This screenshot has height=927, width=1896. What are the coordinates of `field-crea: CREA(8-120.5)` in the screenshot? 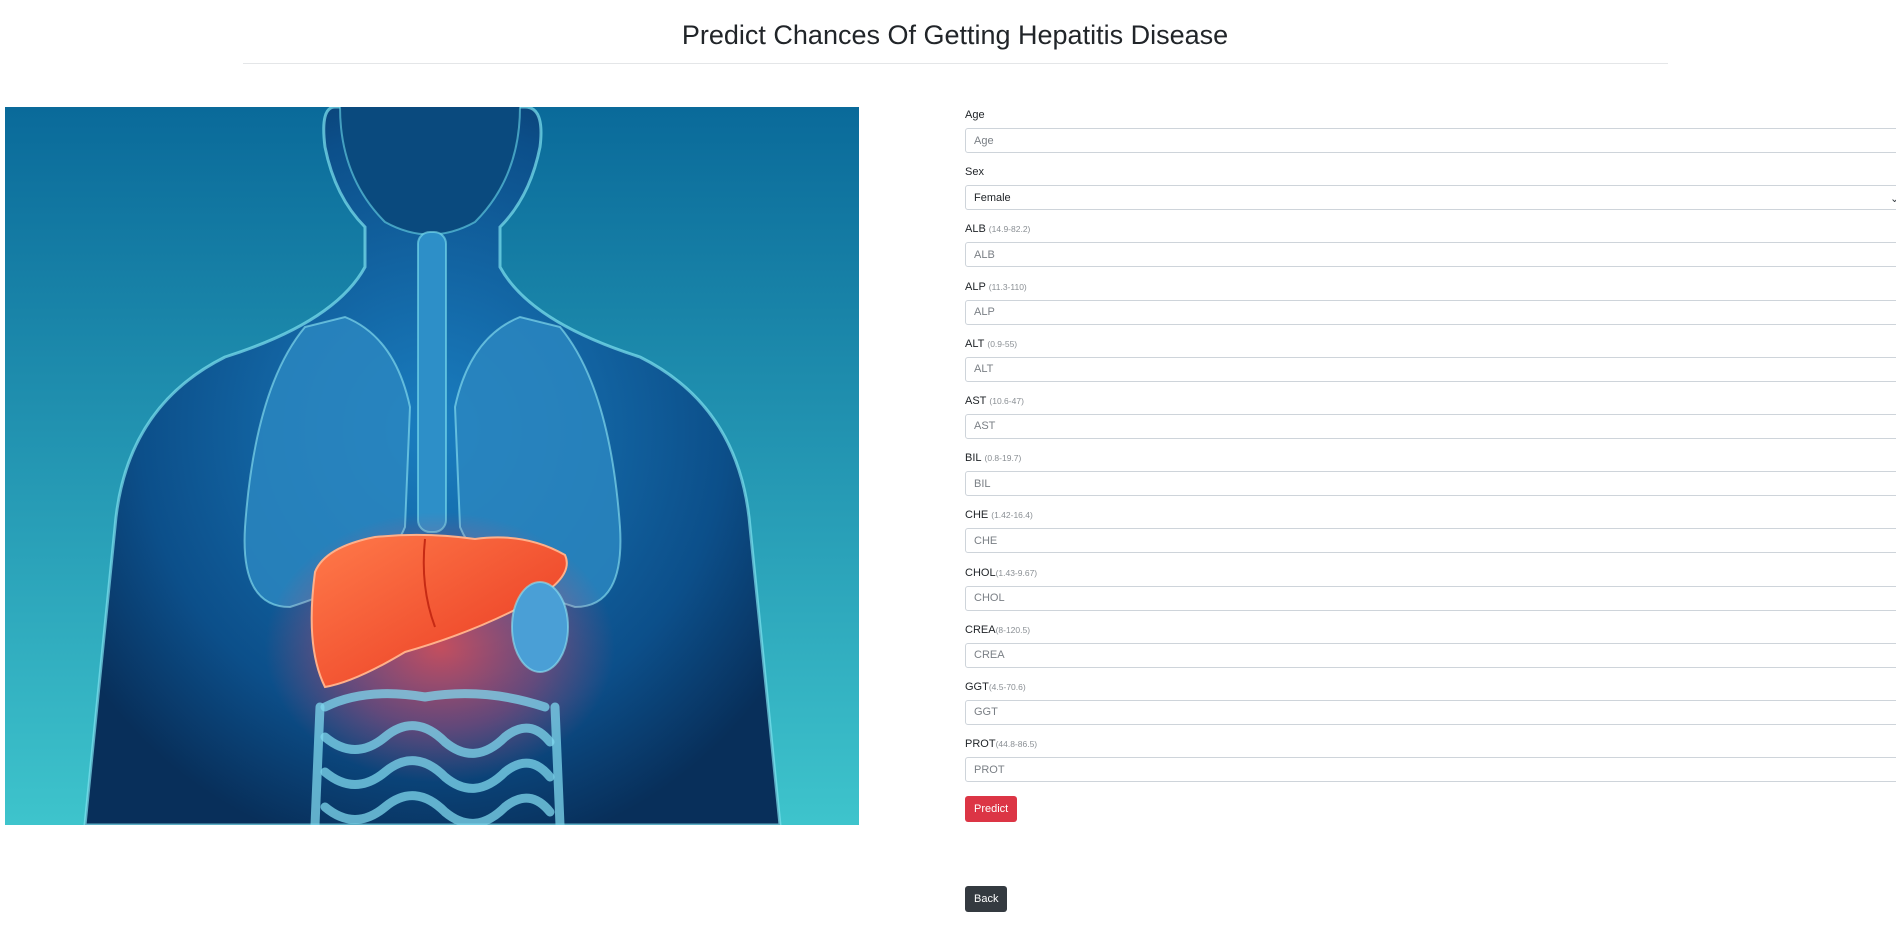 It's located at (1430, 650).